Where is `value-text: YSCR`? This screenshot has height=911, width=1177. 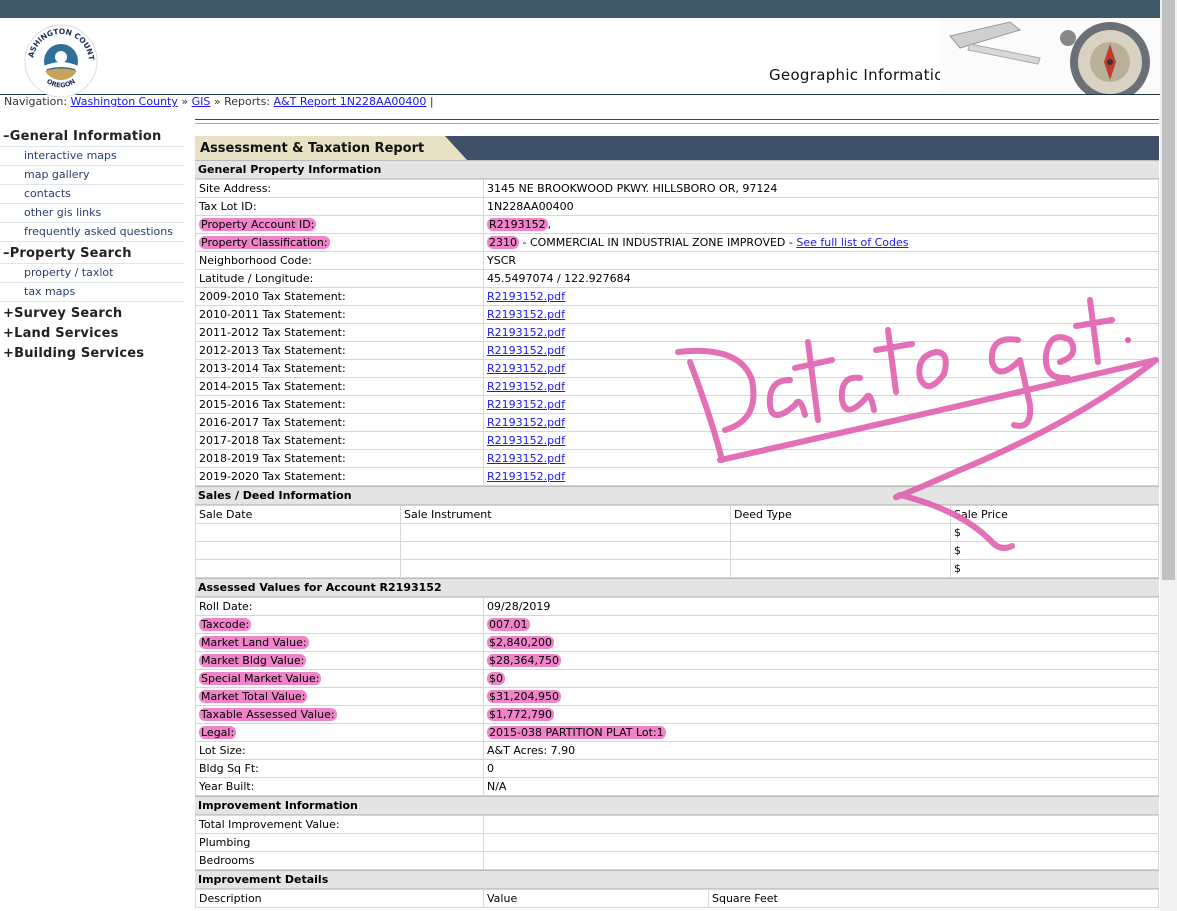 value-text: YSCR is located at coordinates (502, 260).